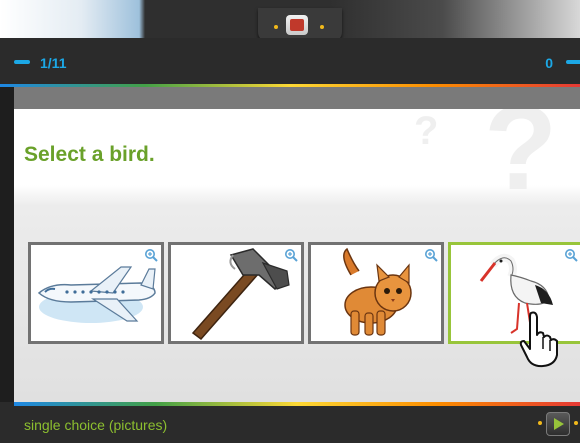  I want to click on footer-bar: single choice (pictures), so click(290, 422).